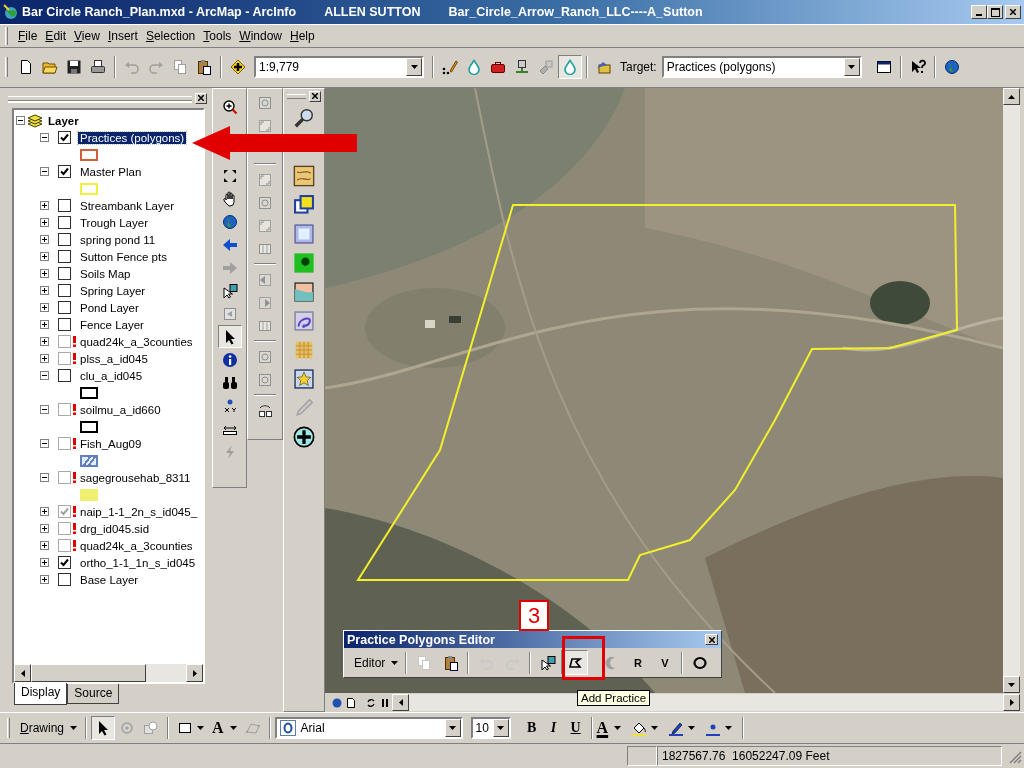  What do you see at coordinates (531, 728) in the screenshot?
I see `bold-button: B` at bounding box center [531, 728].